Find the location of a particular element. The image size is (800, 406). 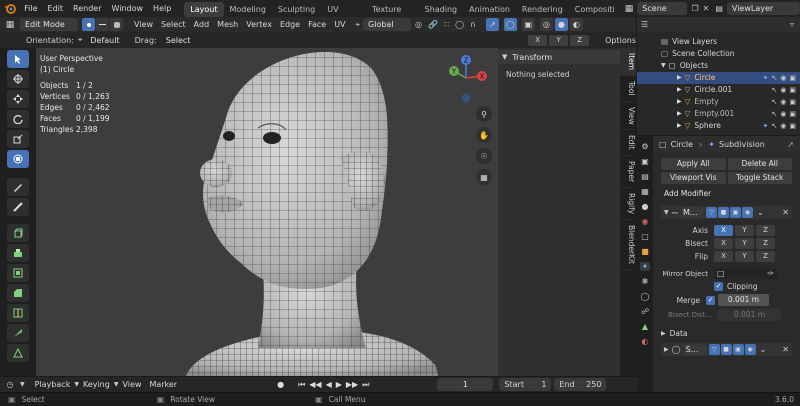

axis-x-button: X is located at coordinates (538, 40).